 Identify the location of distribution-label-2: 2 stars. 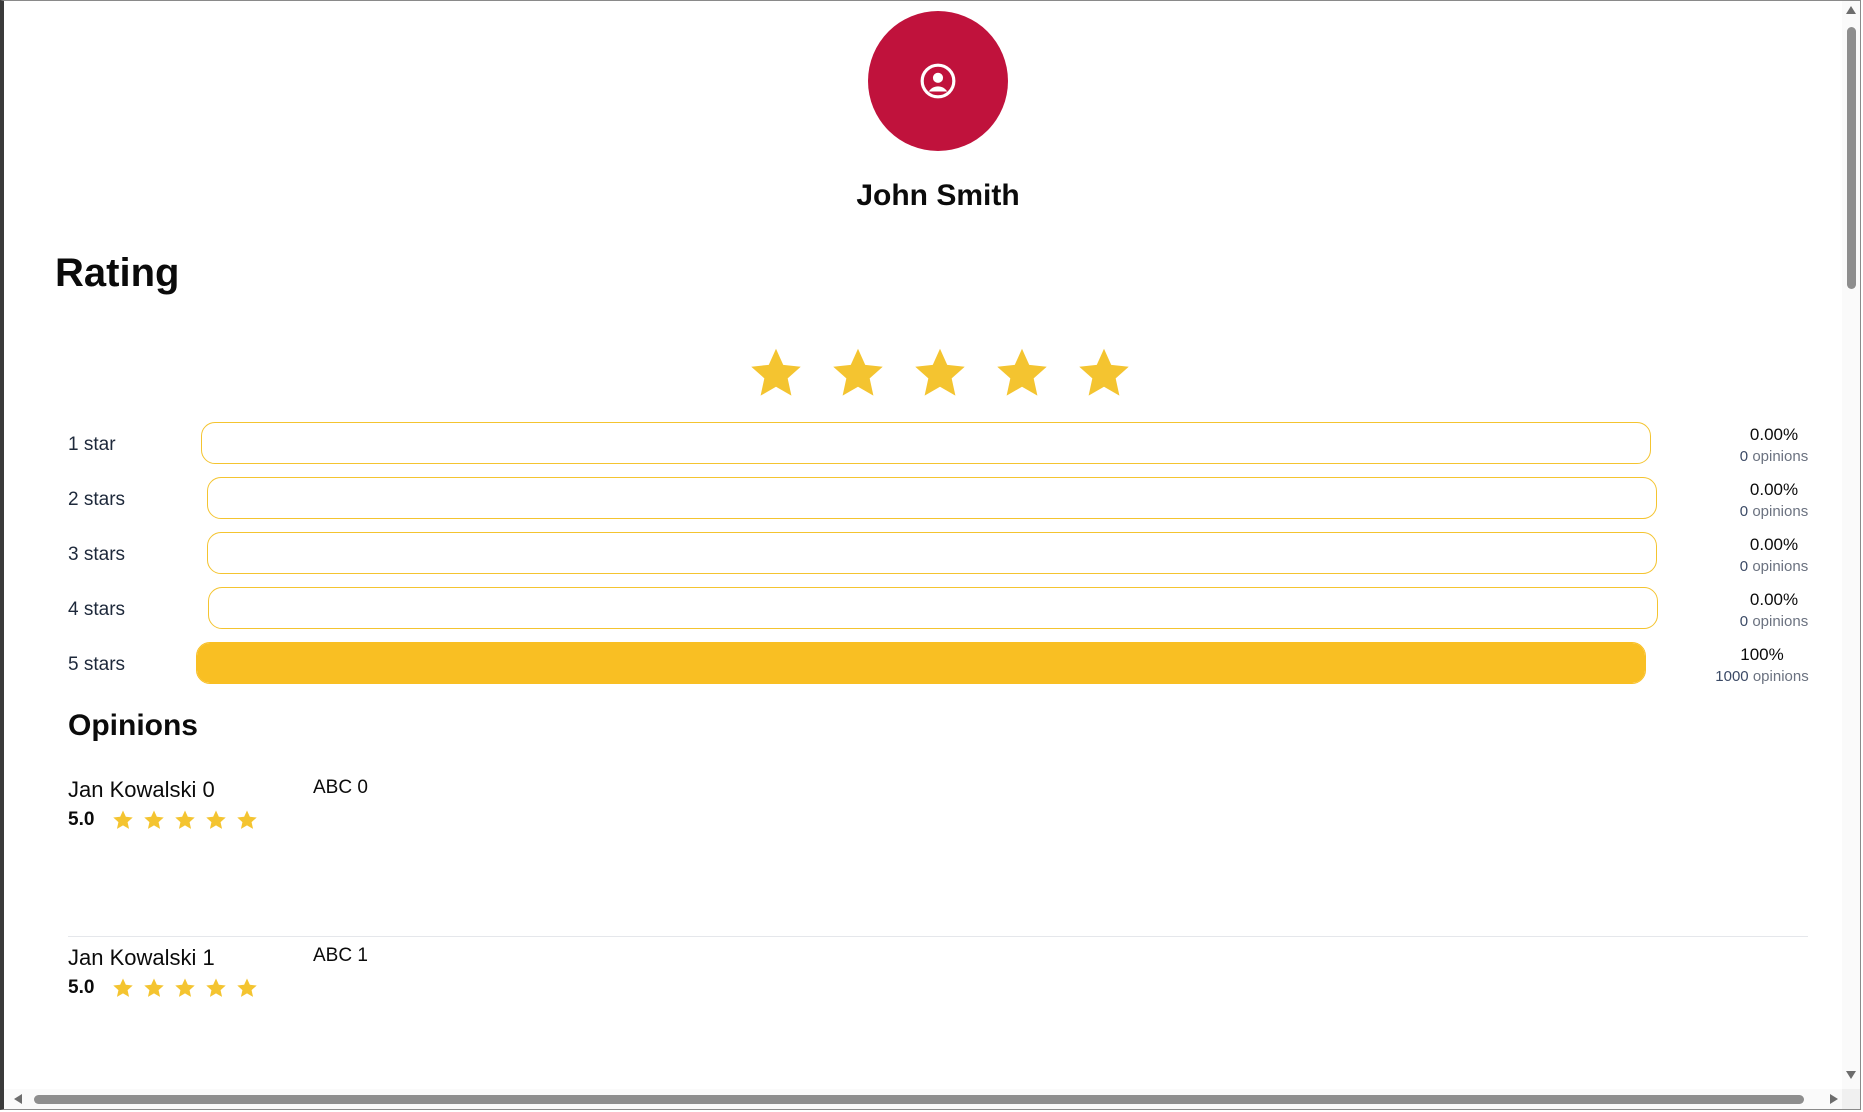
(97, 499).